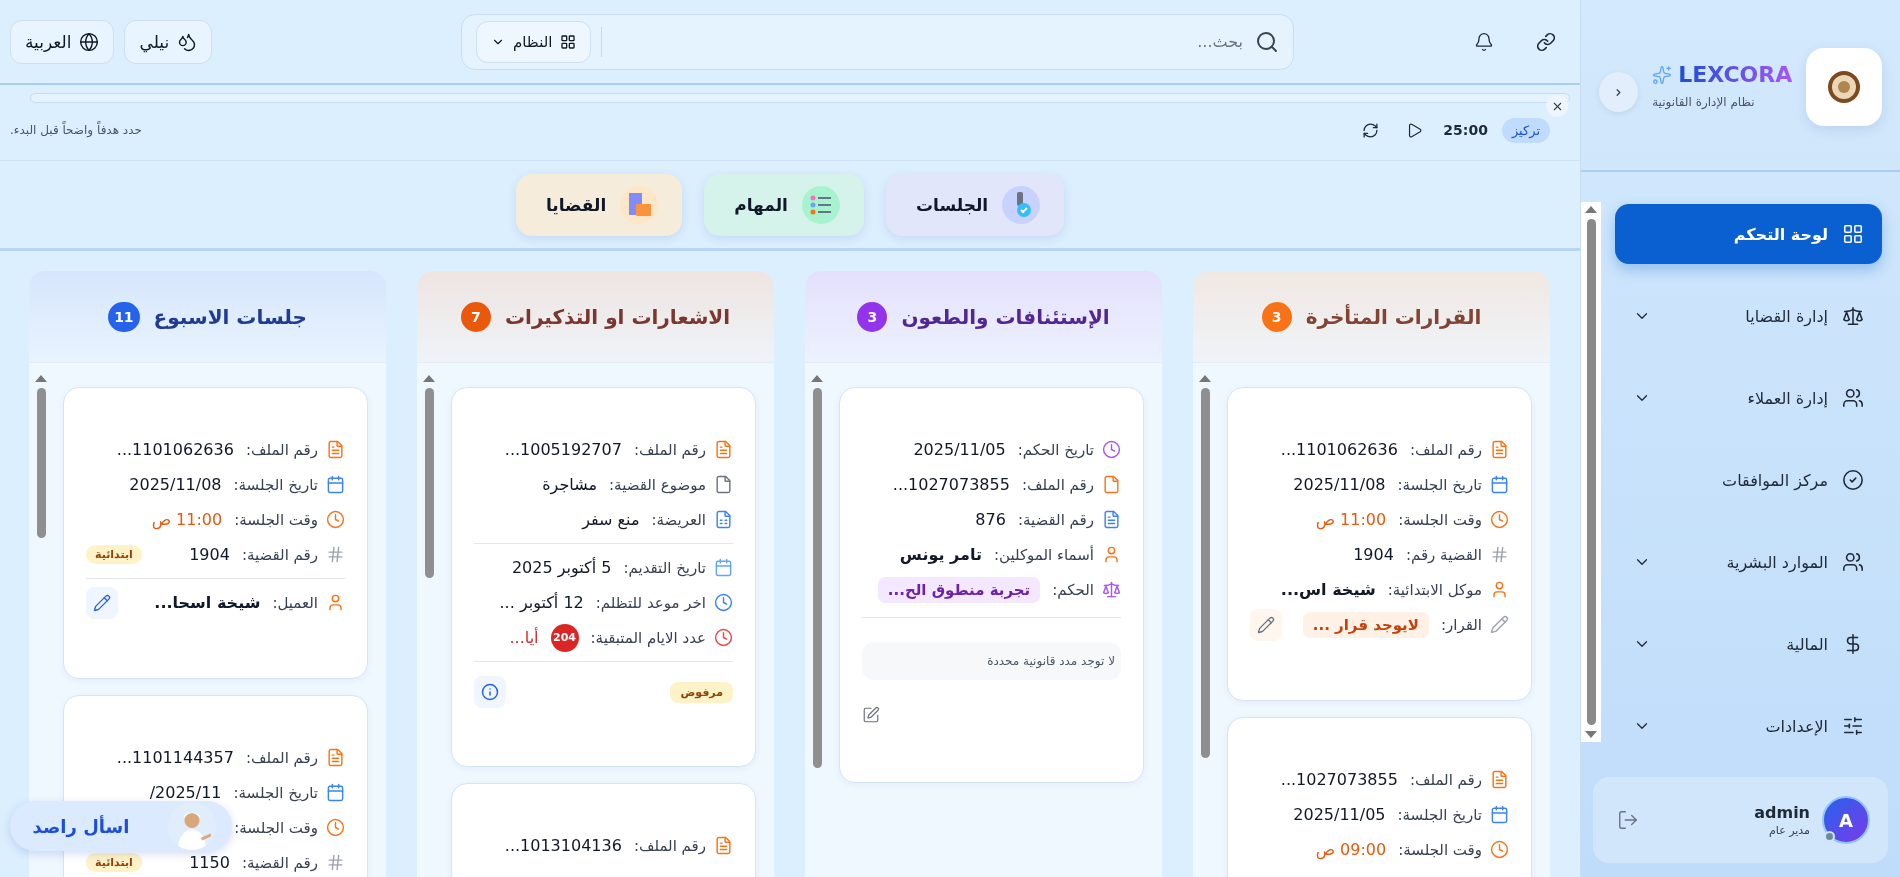 The width and height of the screenshot is (1900, 877). I want to click on sidebar-item: الإعدادات, so click(1748, 726).